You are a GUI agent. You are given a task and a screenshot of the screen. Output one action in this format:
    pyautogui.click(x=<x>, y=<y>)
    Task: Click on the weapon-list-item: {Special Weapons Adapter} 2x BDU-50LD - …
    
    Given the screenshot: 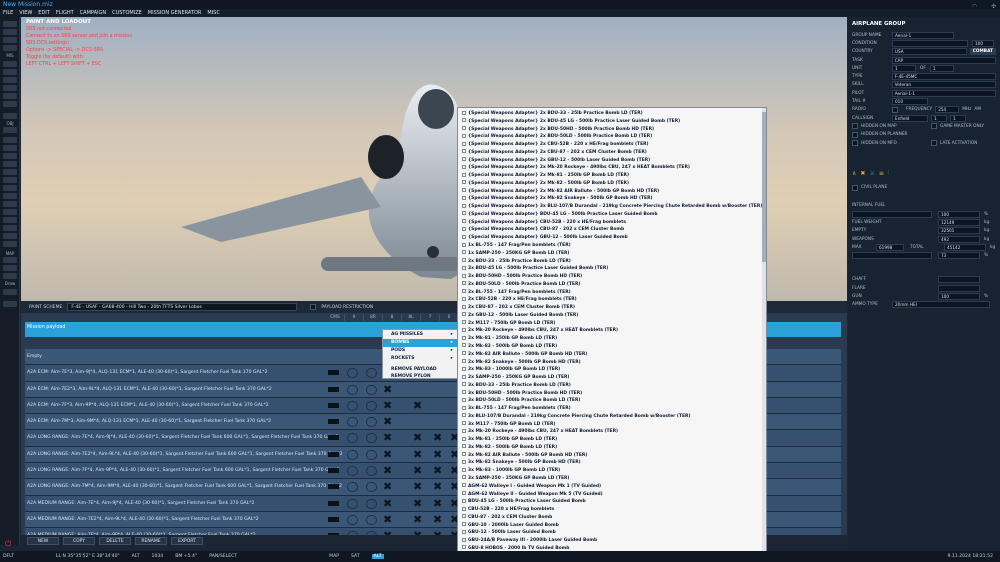 What is the action you would take?
    pyautogui.click(x=612, y=137)
    